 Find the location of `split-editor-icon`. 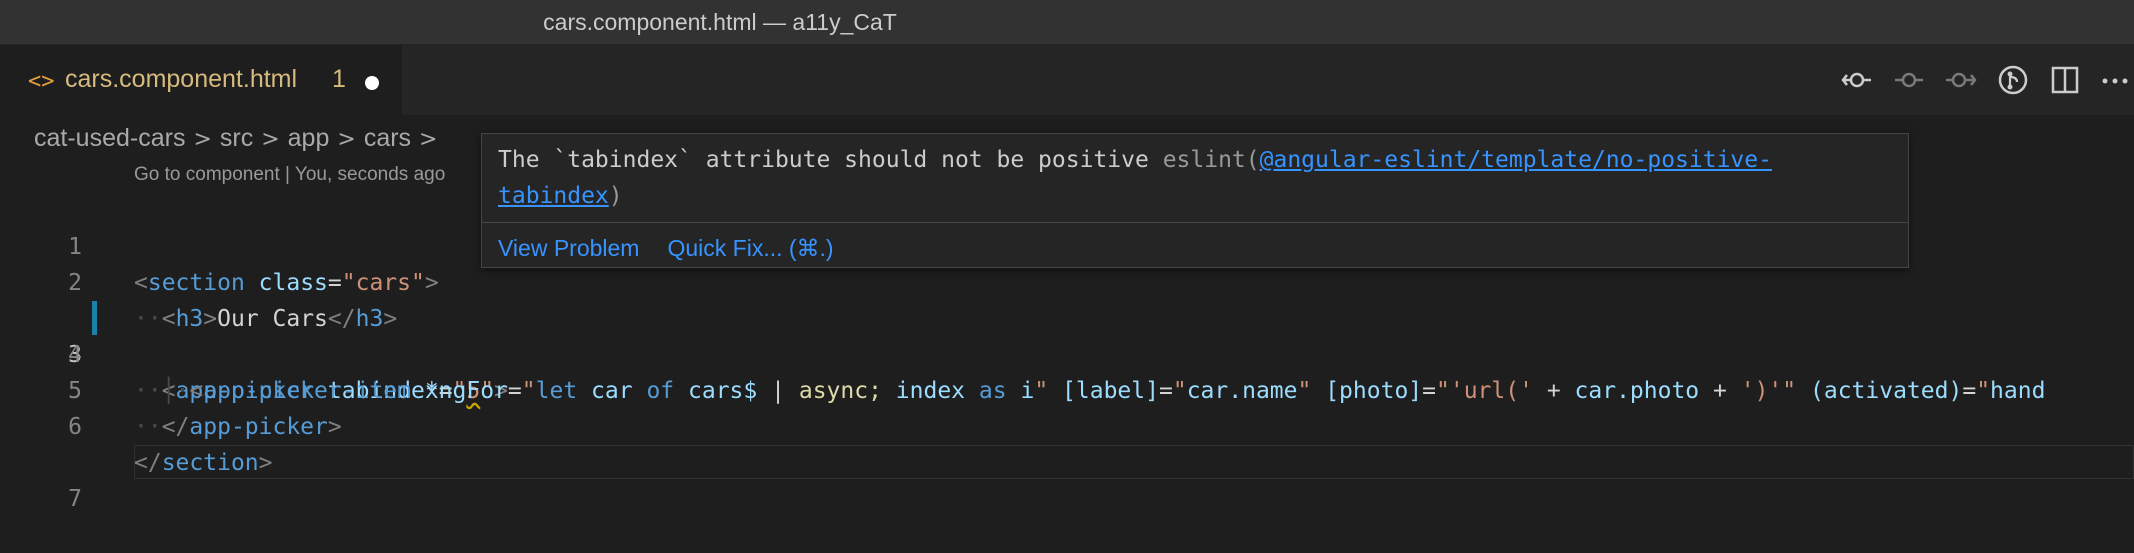

split-editor-icon is located at coordinates (2065, 80).